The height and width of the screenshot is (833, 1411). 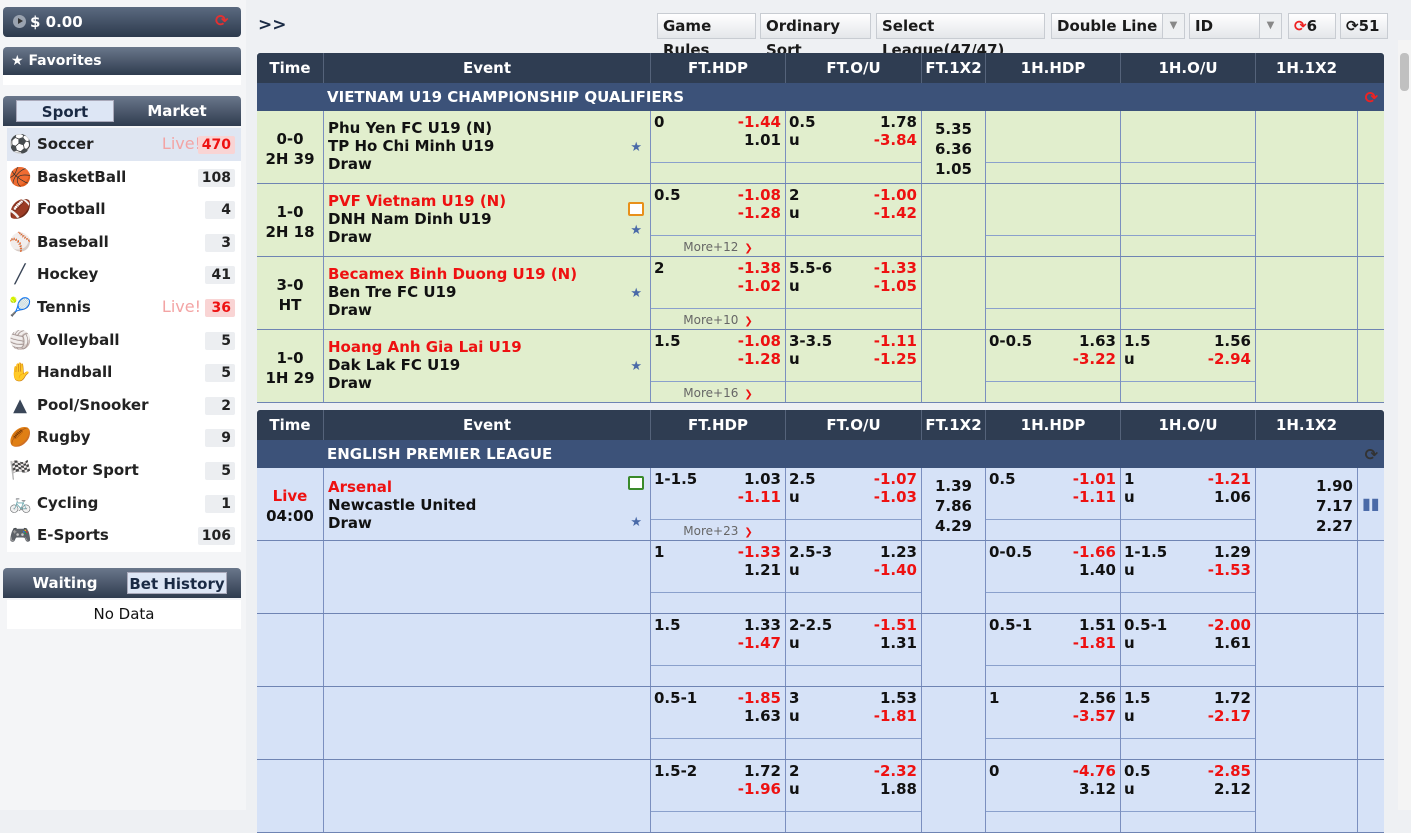 I want to click on odds-value: 2.56, so click(x=1097, y=698).